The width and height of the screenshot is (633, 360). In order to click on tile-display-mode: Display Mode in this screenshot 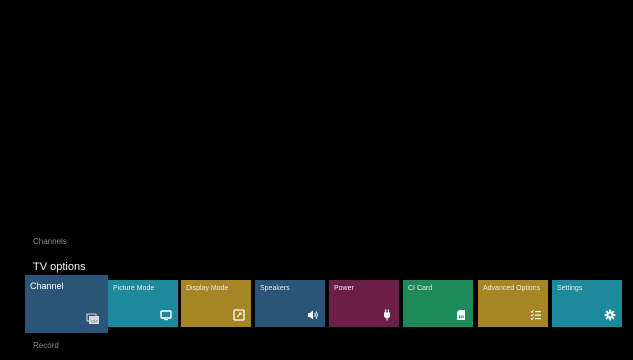, I will do `click(216, 303)`.